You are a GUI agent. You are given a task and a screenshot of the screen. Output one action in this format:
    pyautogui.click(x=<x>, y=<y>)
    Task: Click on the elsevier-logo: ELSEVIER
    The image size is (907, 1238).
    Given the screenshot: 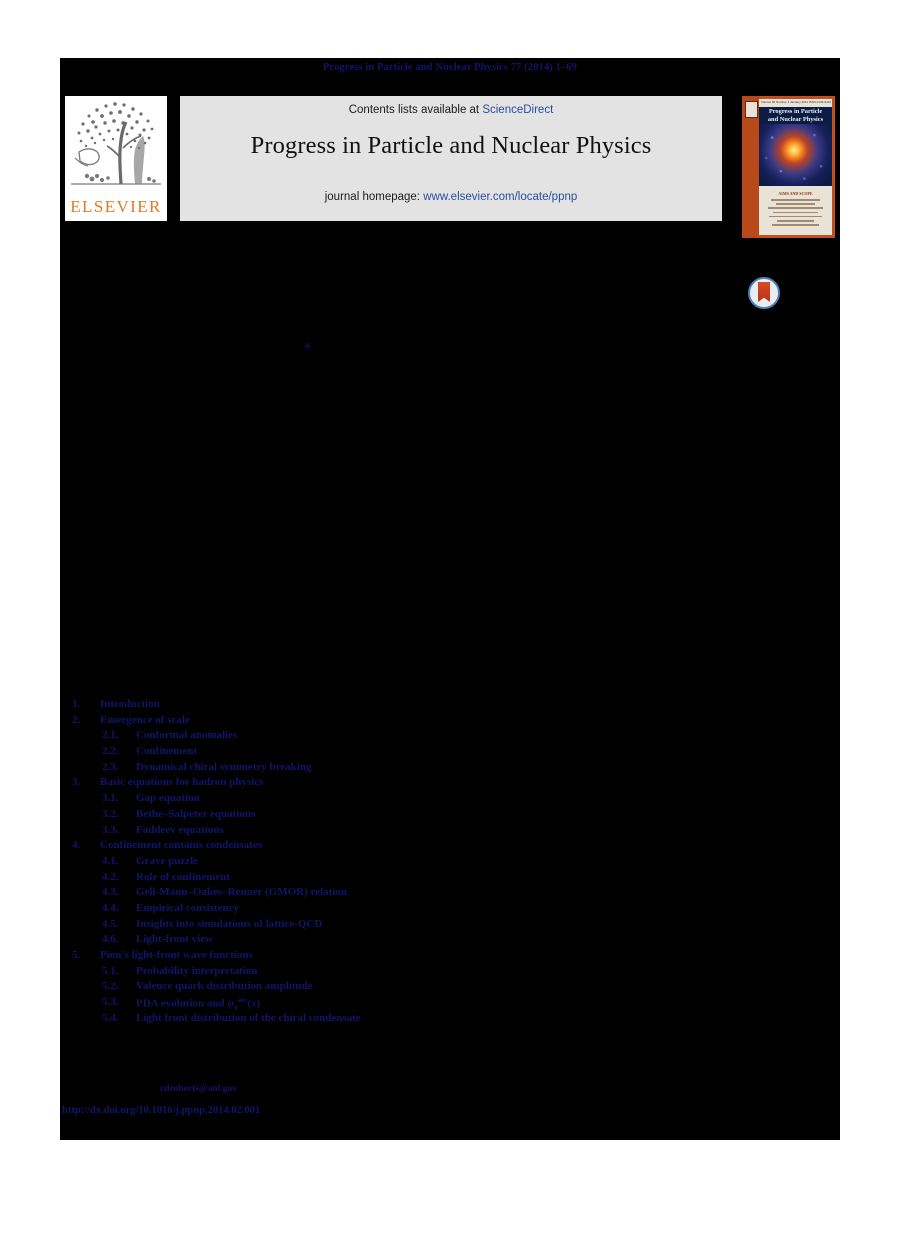 What is the action you would take?
    pyautogui.click(x=116, y=158)
    